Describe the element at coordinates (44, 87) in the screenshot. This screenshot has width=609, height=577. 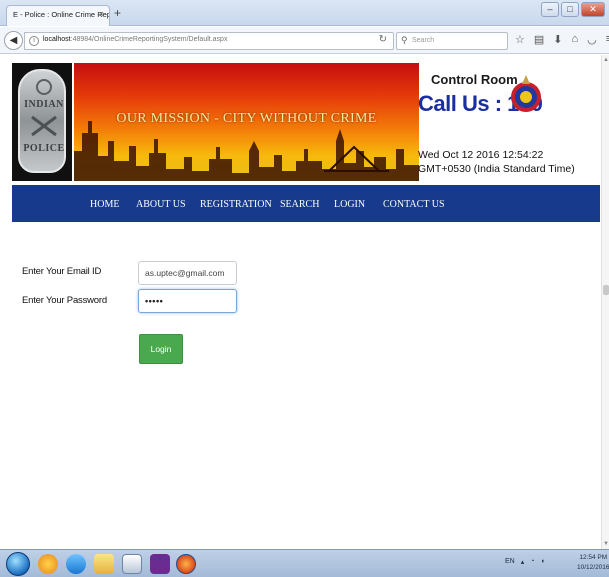
I see `badge-star-icon` at that location.